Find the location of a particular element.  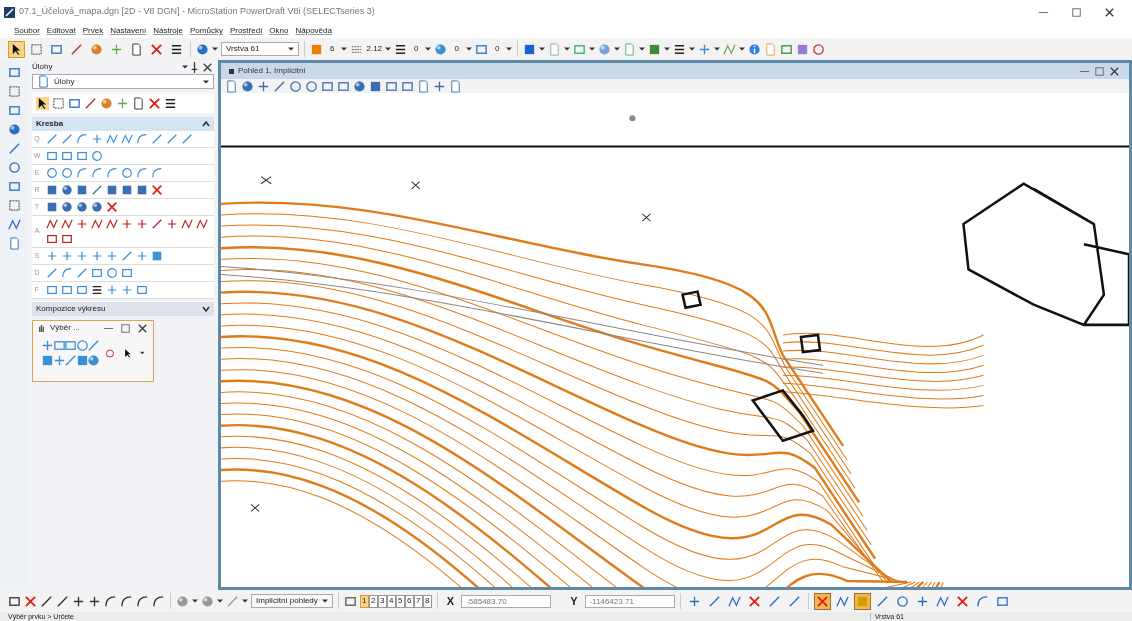

view-button: 1 is located at coordinates (364, 601).